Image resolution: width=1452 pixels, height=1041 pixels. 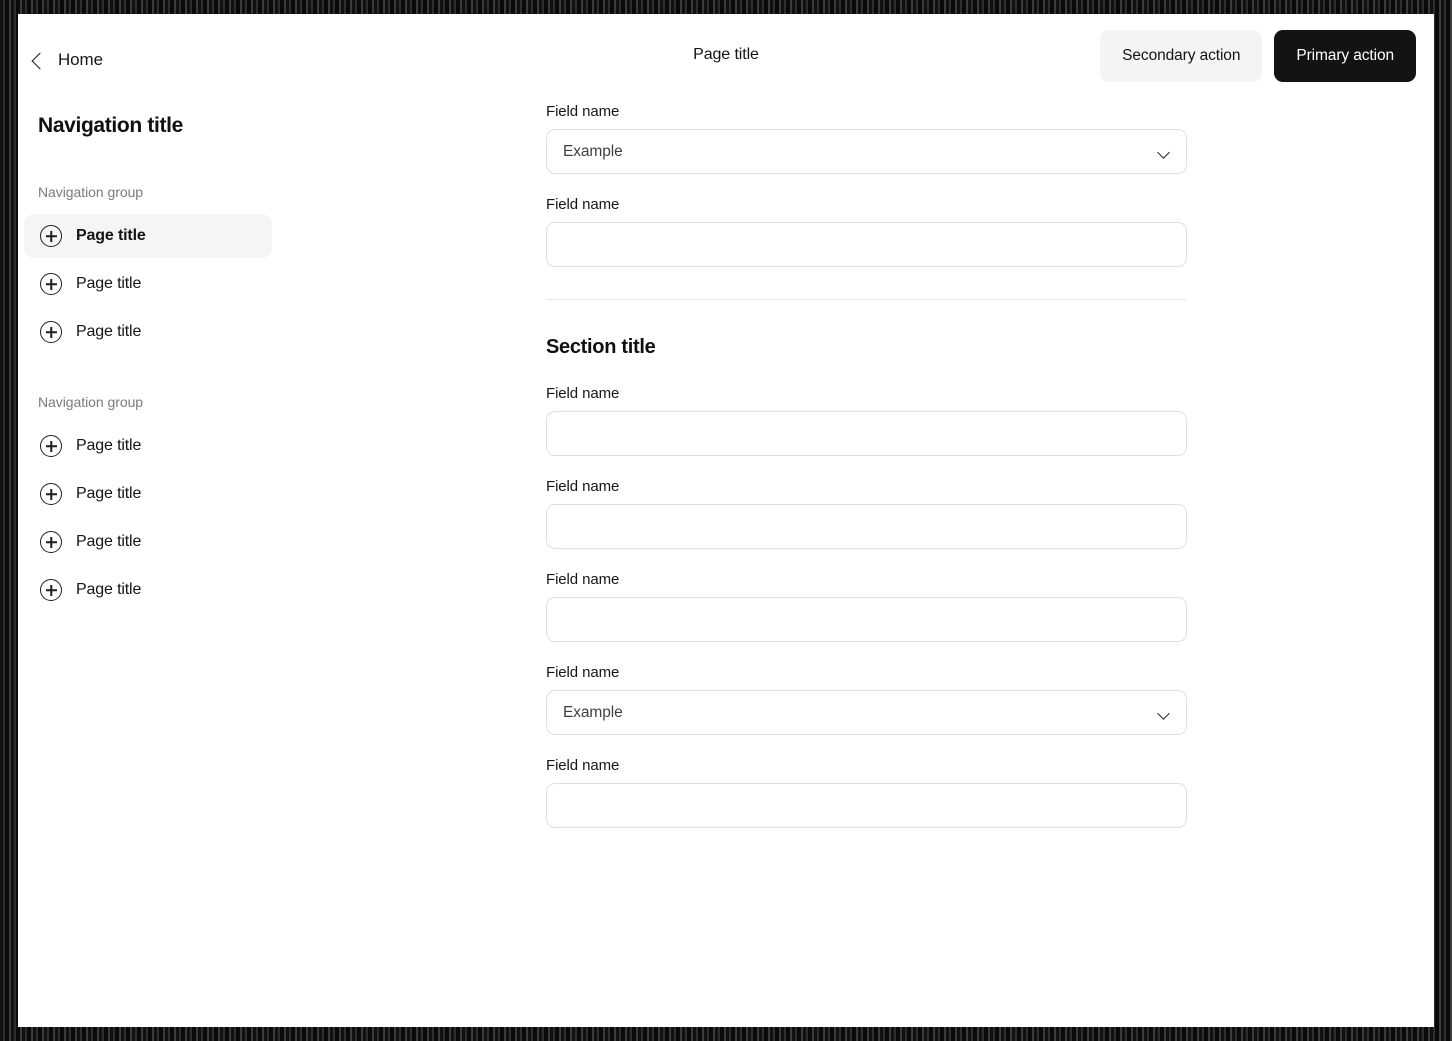 What do you see at coordinates (110, 125) in the screenshot?
I see `navigation-title: Navigation title` at bounding box center [110, 125].